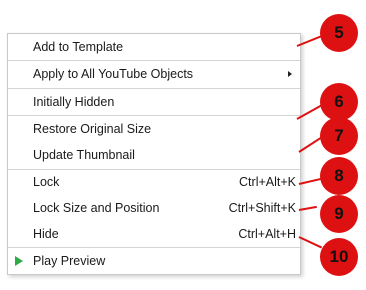 This screenshot has width=366, height=290. What do you see at coordinates (46, 234) in the screenshot?
I see `menu-item-label: Hide` at bounding box center [46, 234].